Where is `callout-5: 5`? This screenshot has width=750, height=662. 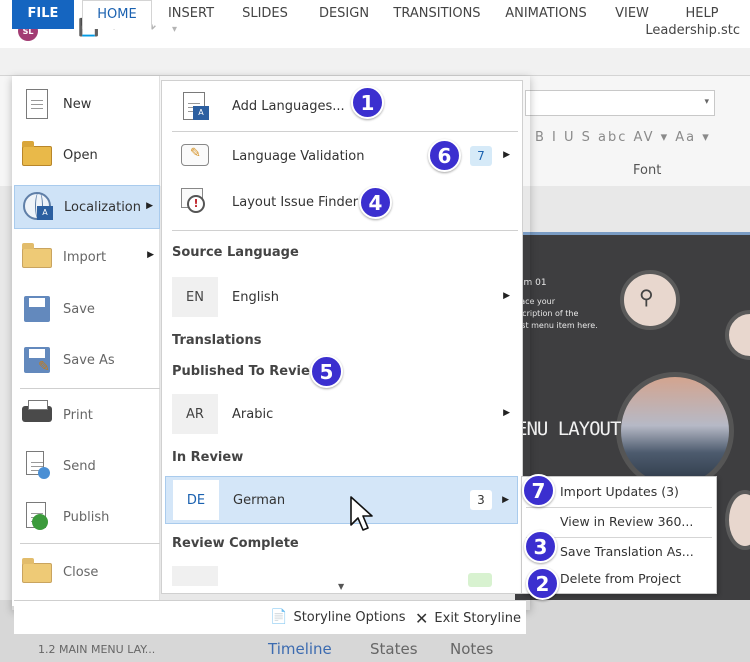 callout-5: 5 is located at coordinates (326, 371).